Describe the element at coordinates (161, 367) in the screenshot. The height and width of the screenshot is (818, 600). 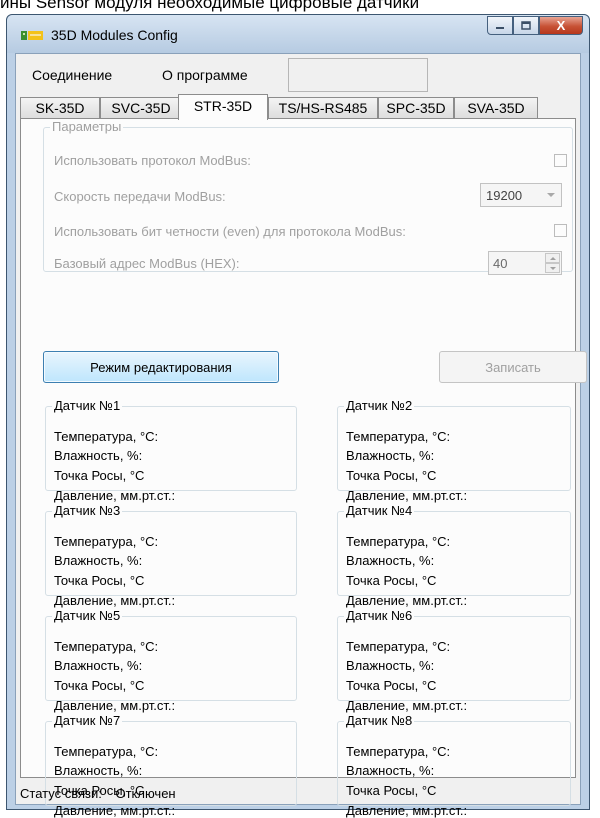
I see `edit-mode-button: Режим редактирования` at that location.